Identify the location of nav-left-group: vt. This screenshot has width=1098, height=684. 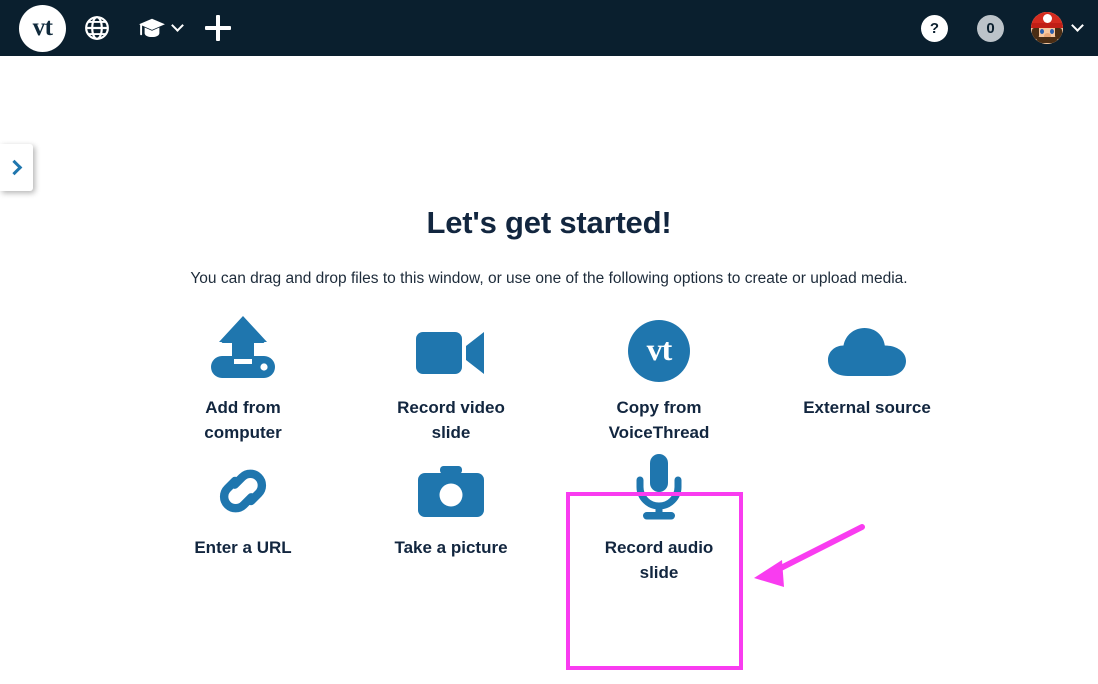
(123, 28).